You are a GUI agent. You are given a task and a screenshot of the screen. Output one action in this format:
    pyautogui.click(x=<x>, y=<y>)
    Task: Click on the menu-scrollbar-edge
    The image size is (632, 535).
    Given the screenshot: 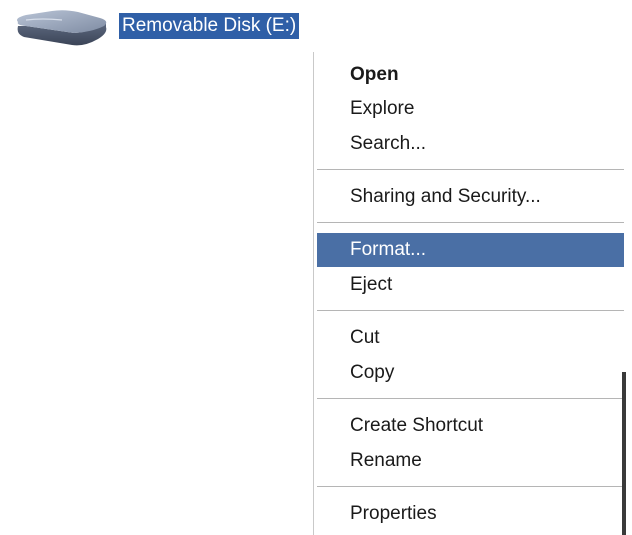 What is the action you would take?
    pyautogui.click(x=624, y=453)
    